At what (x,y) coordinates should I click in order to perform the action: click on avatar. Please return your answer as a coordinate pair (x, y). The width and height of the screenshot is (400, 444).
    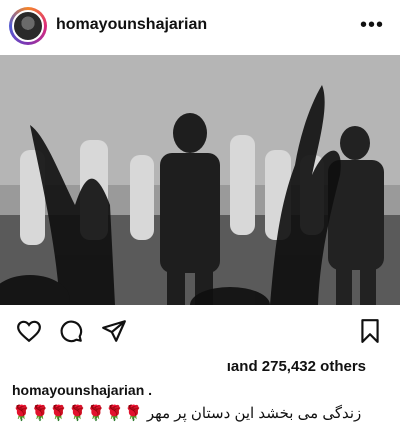
    Looking at the image, I should click on (28, 26).